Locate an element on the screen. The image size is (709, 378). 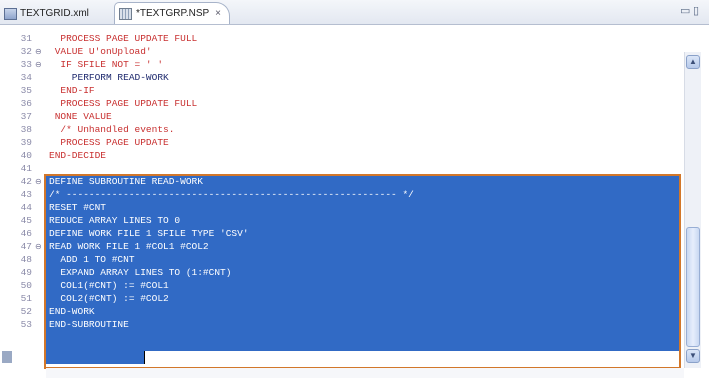
code-line: 38 /* Unhandled events. is located at coordinates (342, 129).